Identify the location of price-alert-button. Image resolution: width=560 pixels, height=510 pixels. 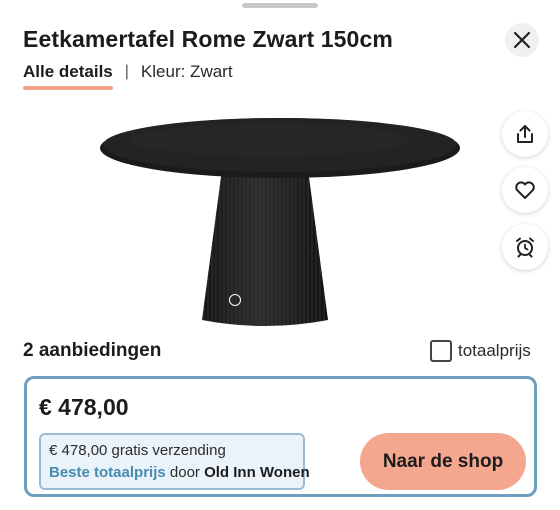
(525, 247).